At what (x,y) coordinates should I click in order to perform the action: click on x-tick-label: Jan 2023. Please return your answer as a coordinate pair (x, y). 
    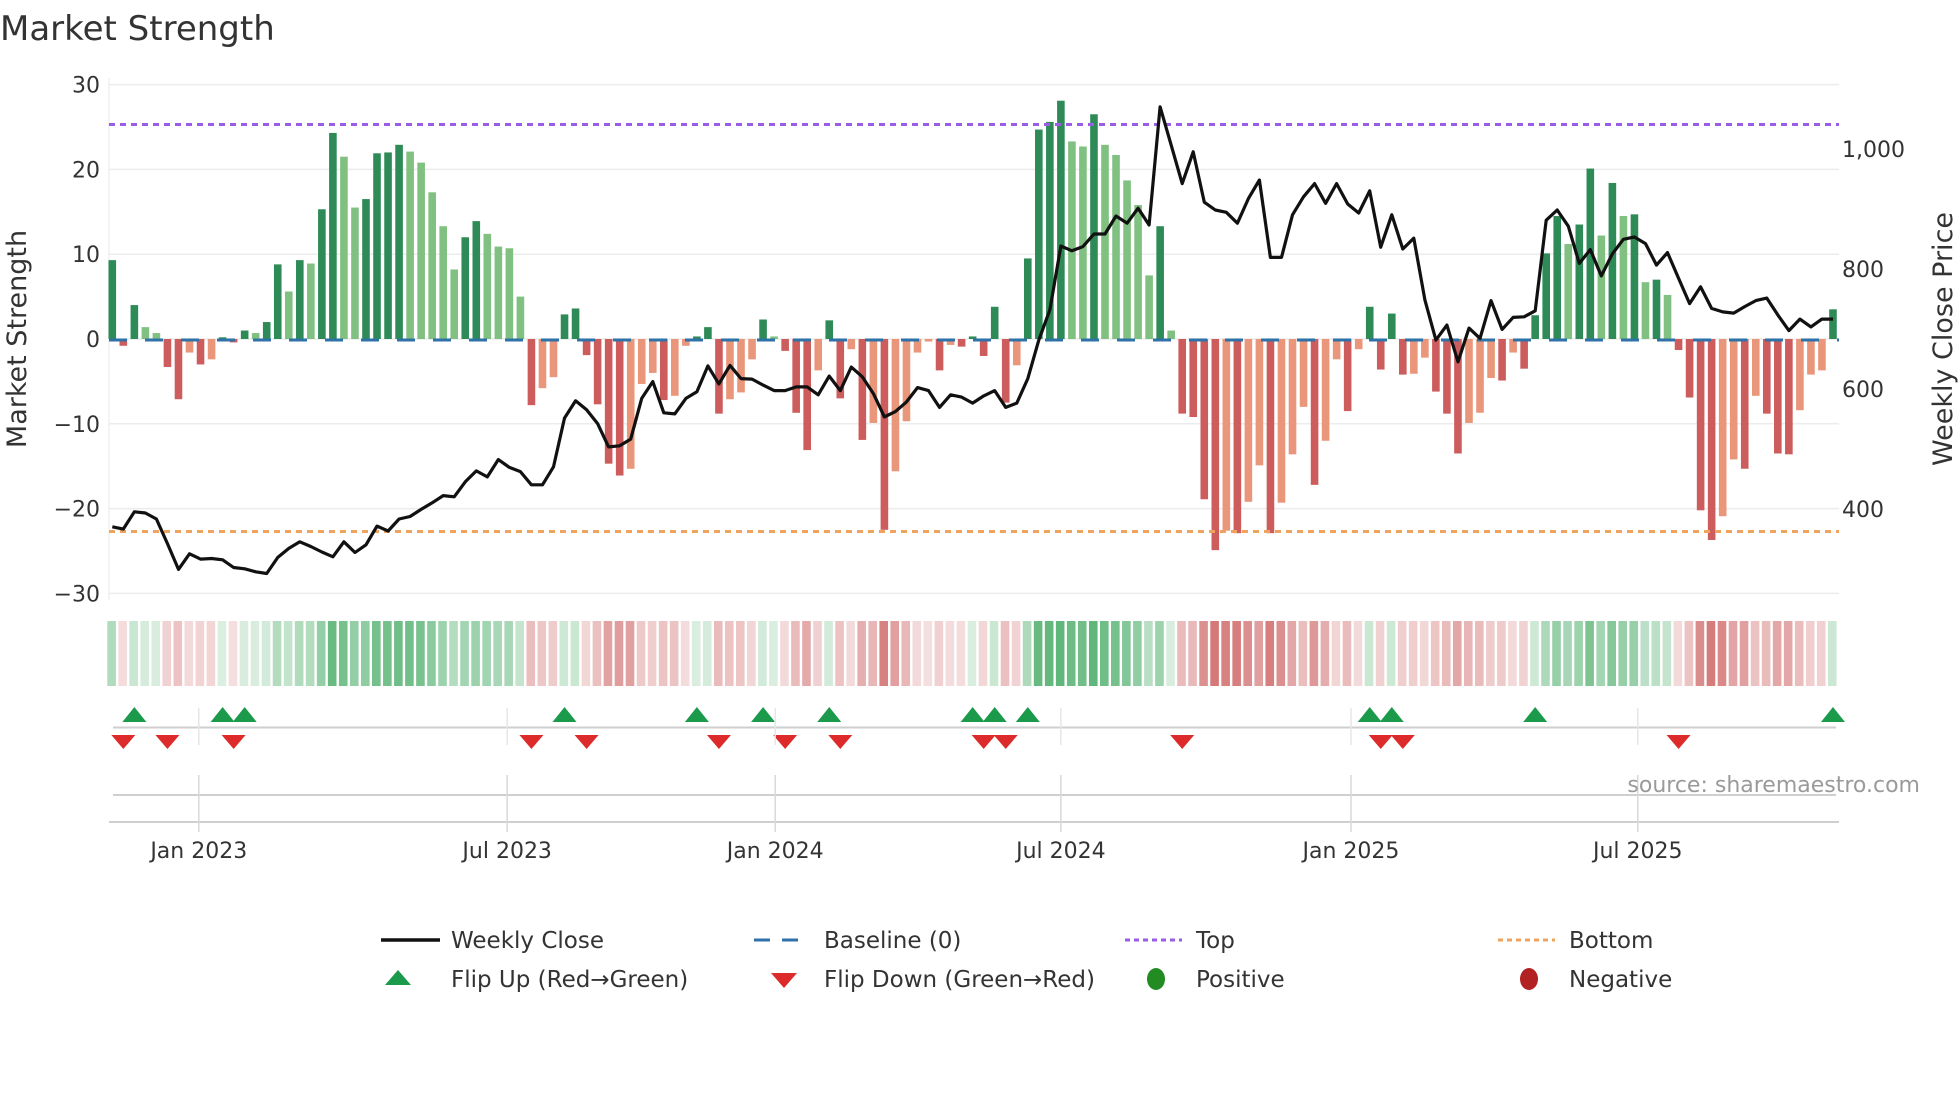
    Looking at the image, I should click on (197, 851).